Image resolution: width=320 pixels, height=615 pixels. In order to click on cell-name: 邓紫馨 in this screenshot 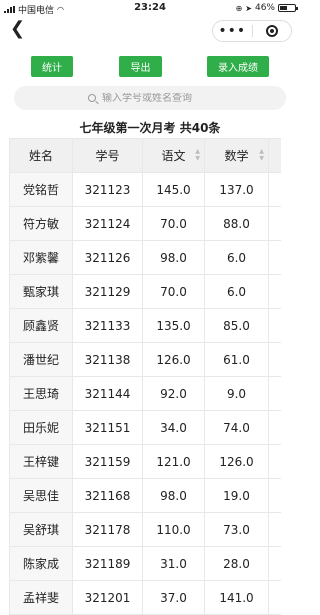, I will do `click(41, 257)`.